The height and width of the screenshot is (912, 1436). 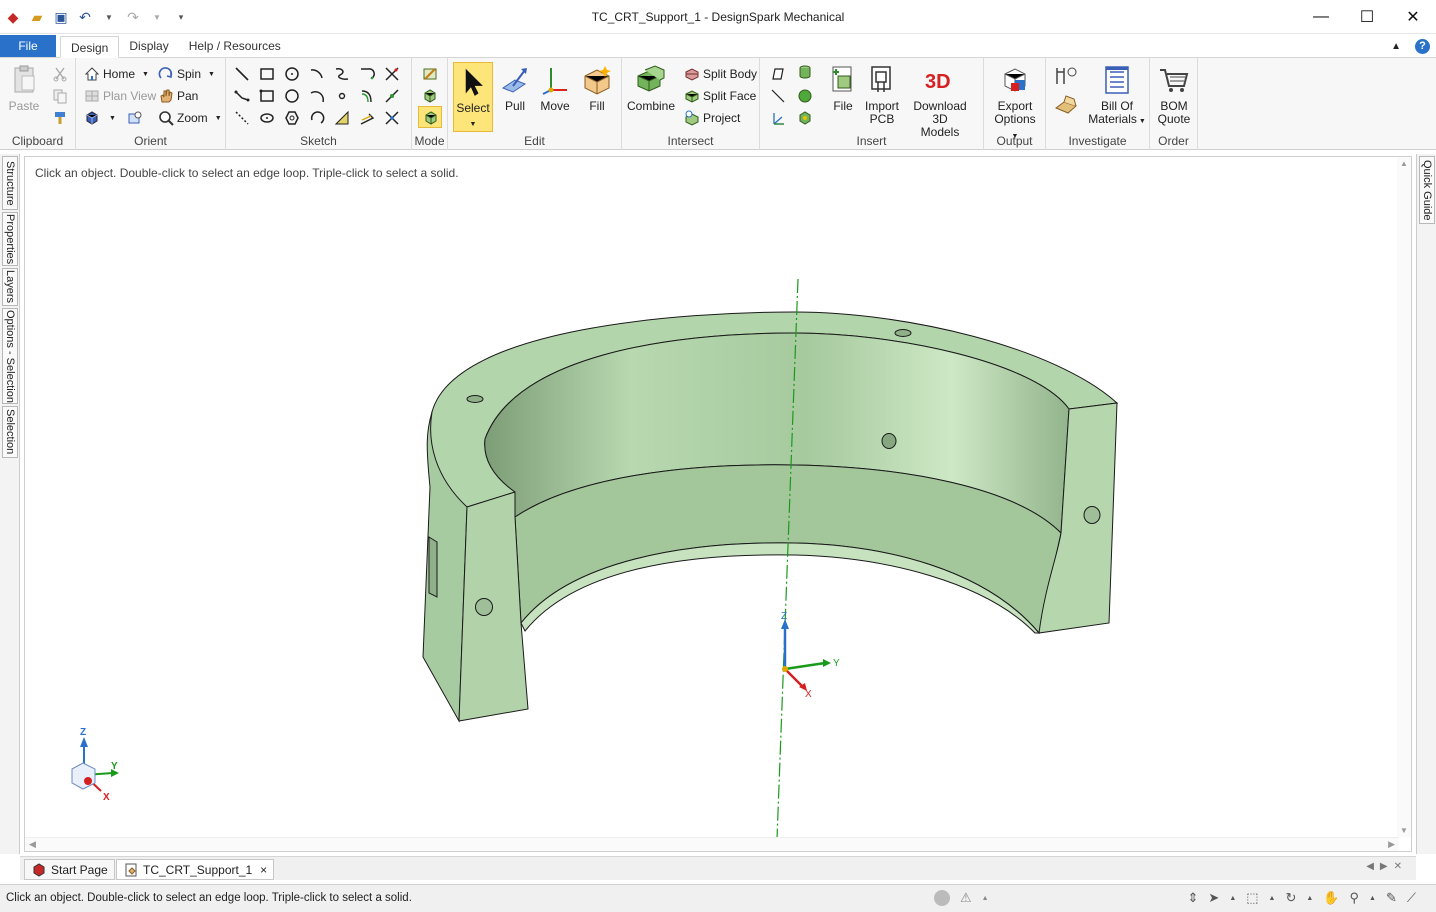 What do you see at coordinates (1193, 898) in the screenshot?
I see `selection-filter-icon: ⇕` at bounding box center [1193, 898].